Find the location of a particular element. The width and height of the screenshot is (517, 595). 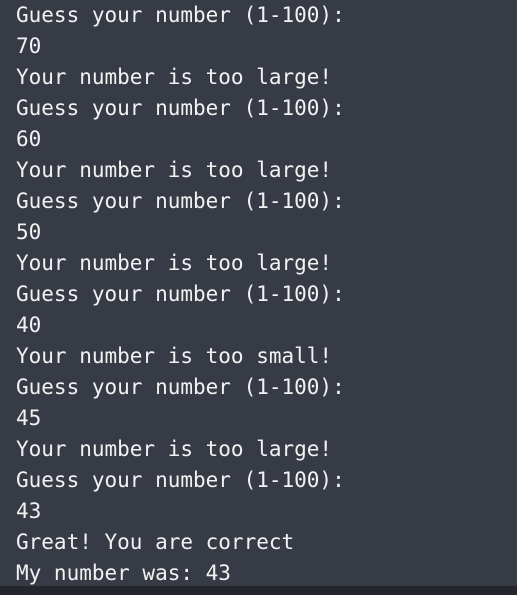

output-line: Your number is too small! is located at coordinates (174, 356).